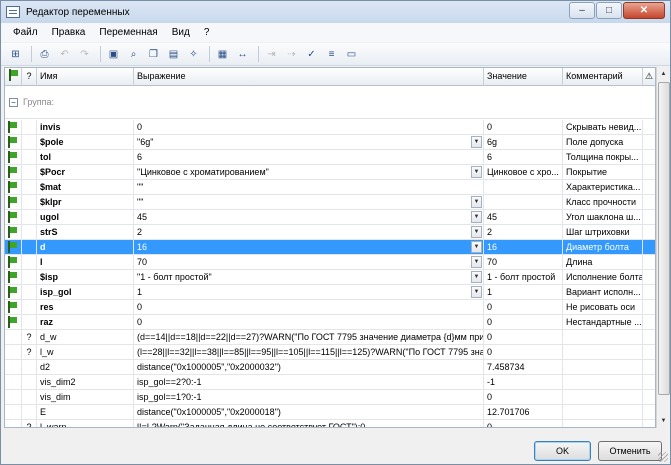  I want to click on scroll-thumb, so click(664, 238).